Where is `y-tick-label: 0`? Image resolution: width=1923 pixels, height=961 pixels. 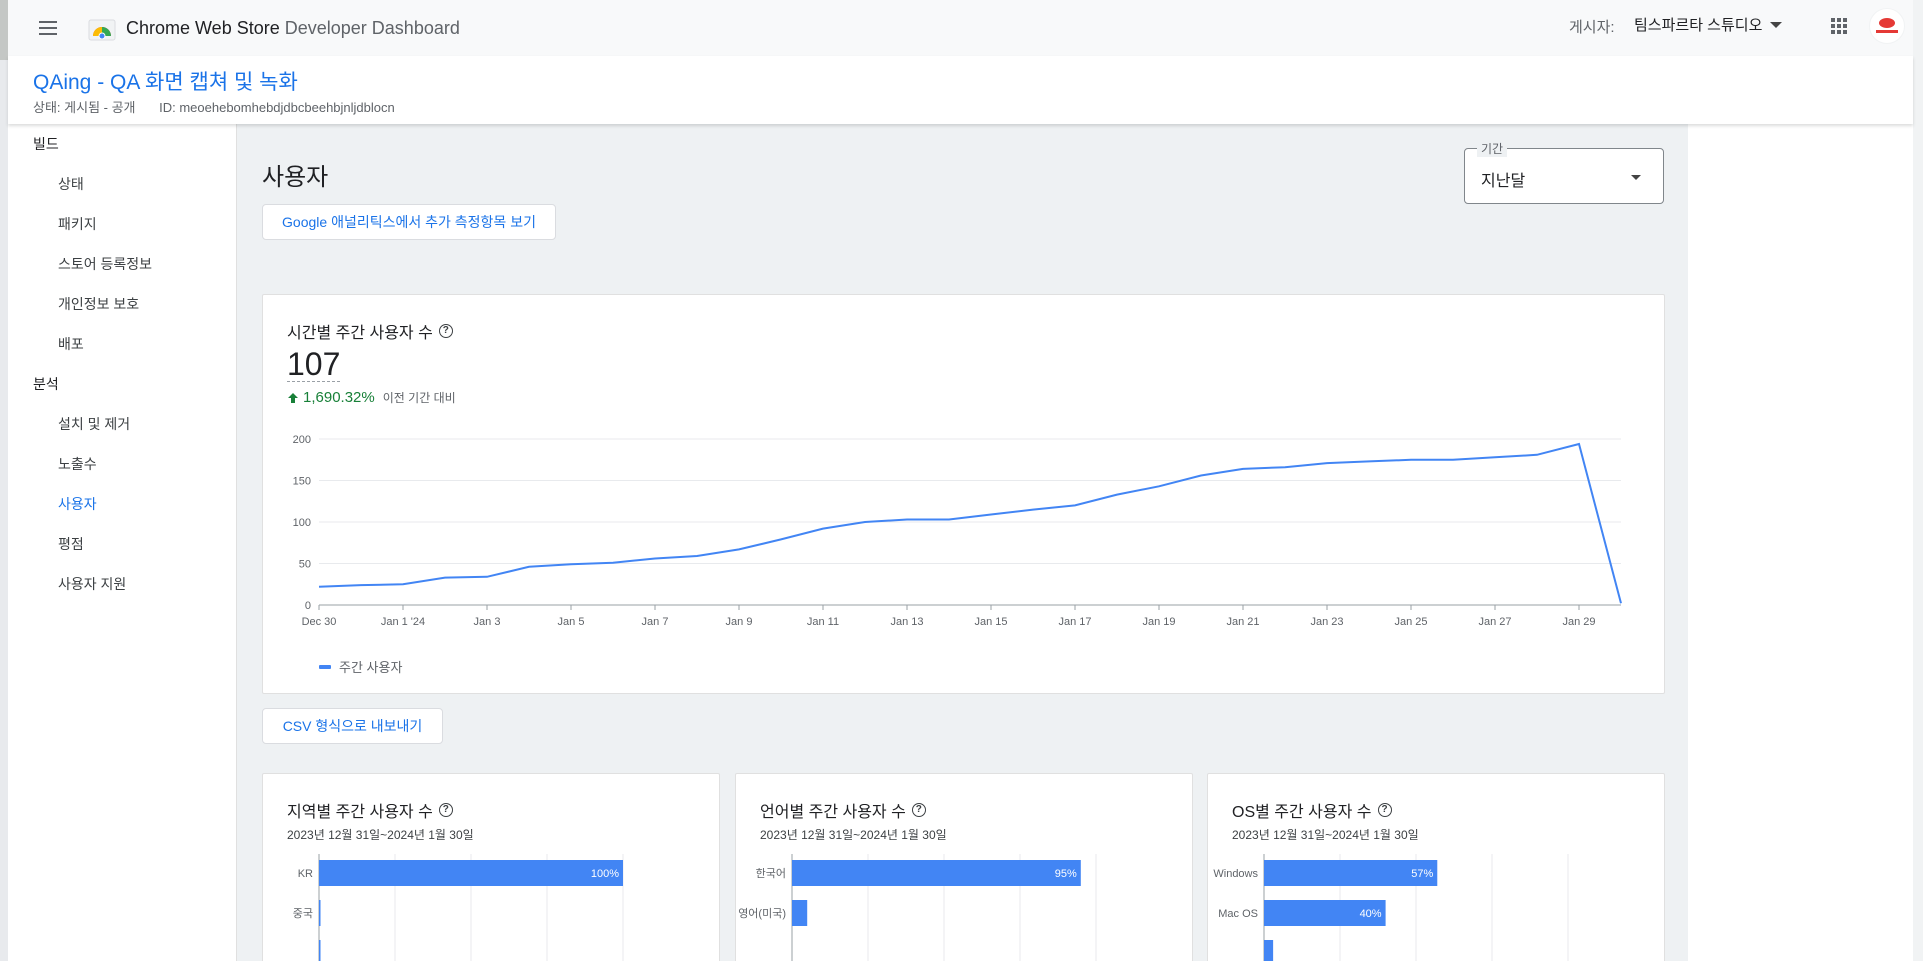
y-tick-label: 0 is located at coordinates (308, 606).